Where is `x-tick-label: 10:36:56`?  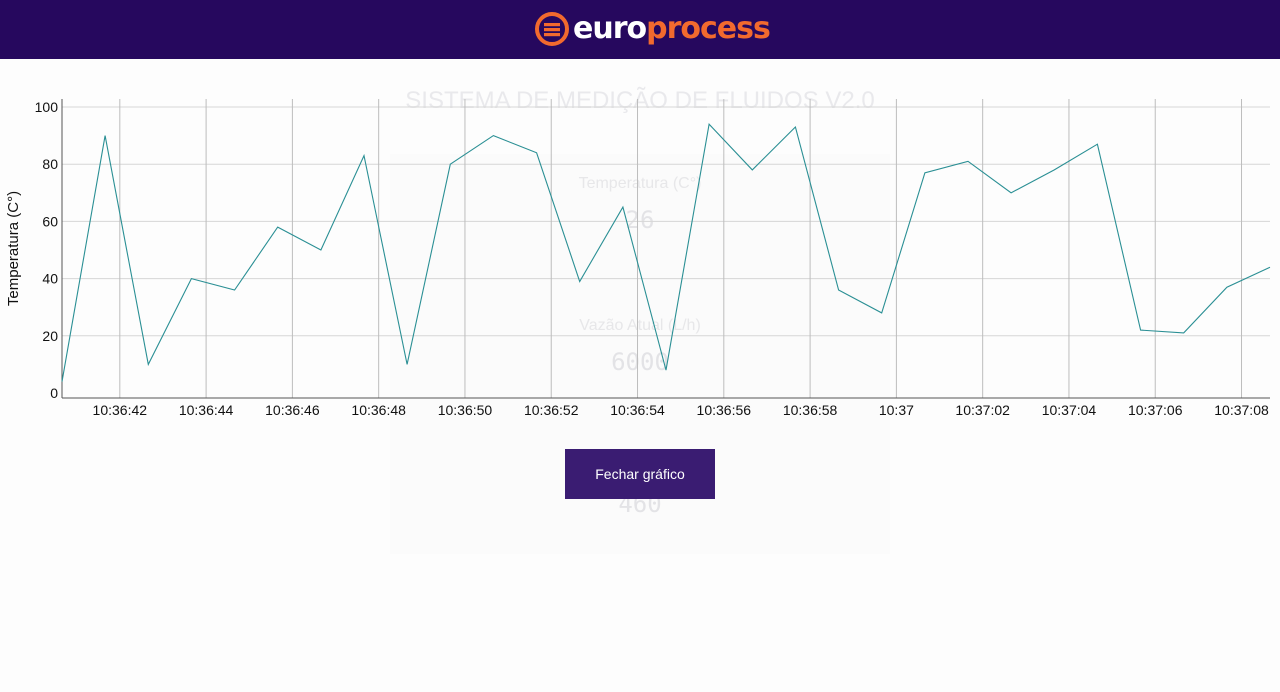 x-tick-label: 10:36:56 is located at coordinates (724, 410).